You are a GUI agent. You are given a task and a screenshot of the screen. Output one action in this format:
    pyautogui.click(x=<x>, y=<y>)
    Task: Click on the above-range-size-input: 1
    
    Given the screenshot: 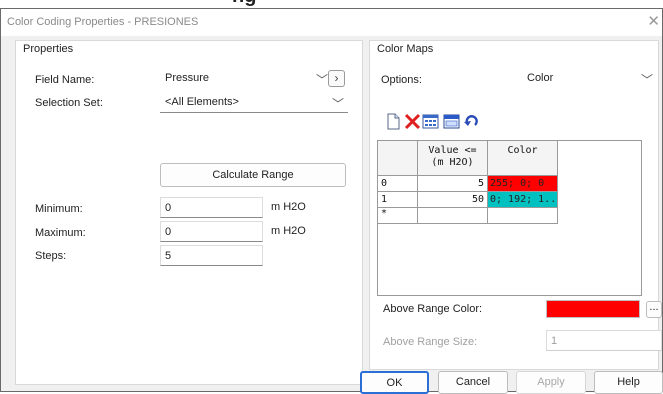 What is the action you would take?
    pyautogui.click(x=604, y=340)
    